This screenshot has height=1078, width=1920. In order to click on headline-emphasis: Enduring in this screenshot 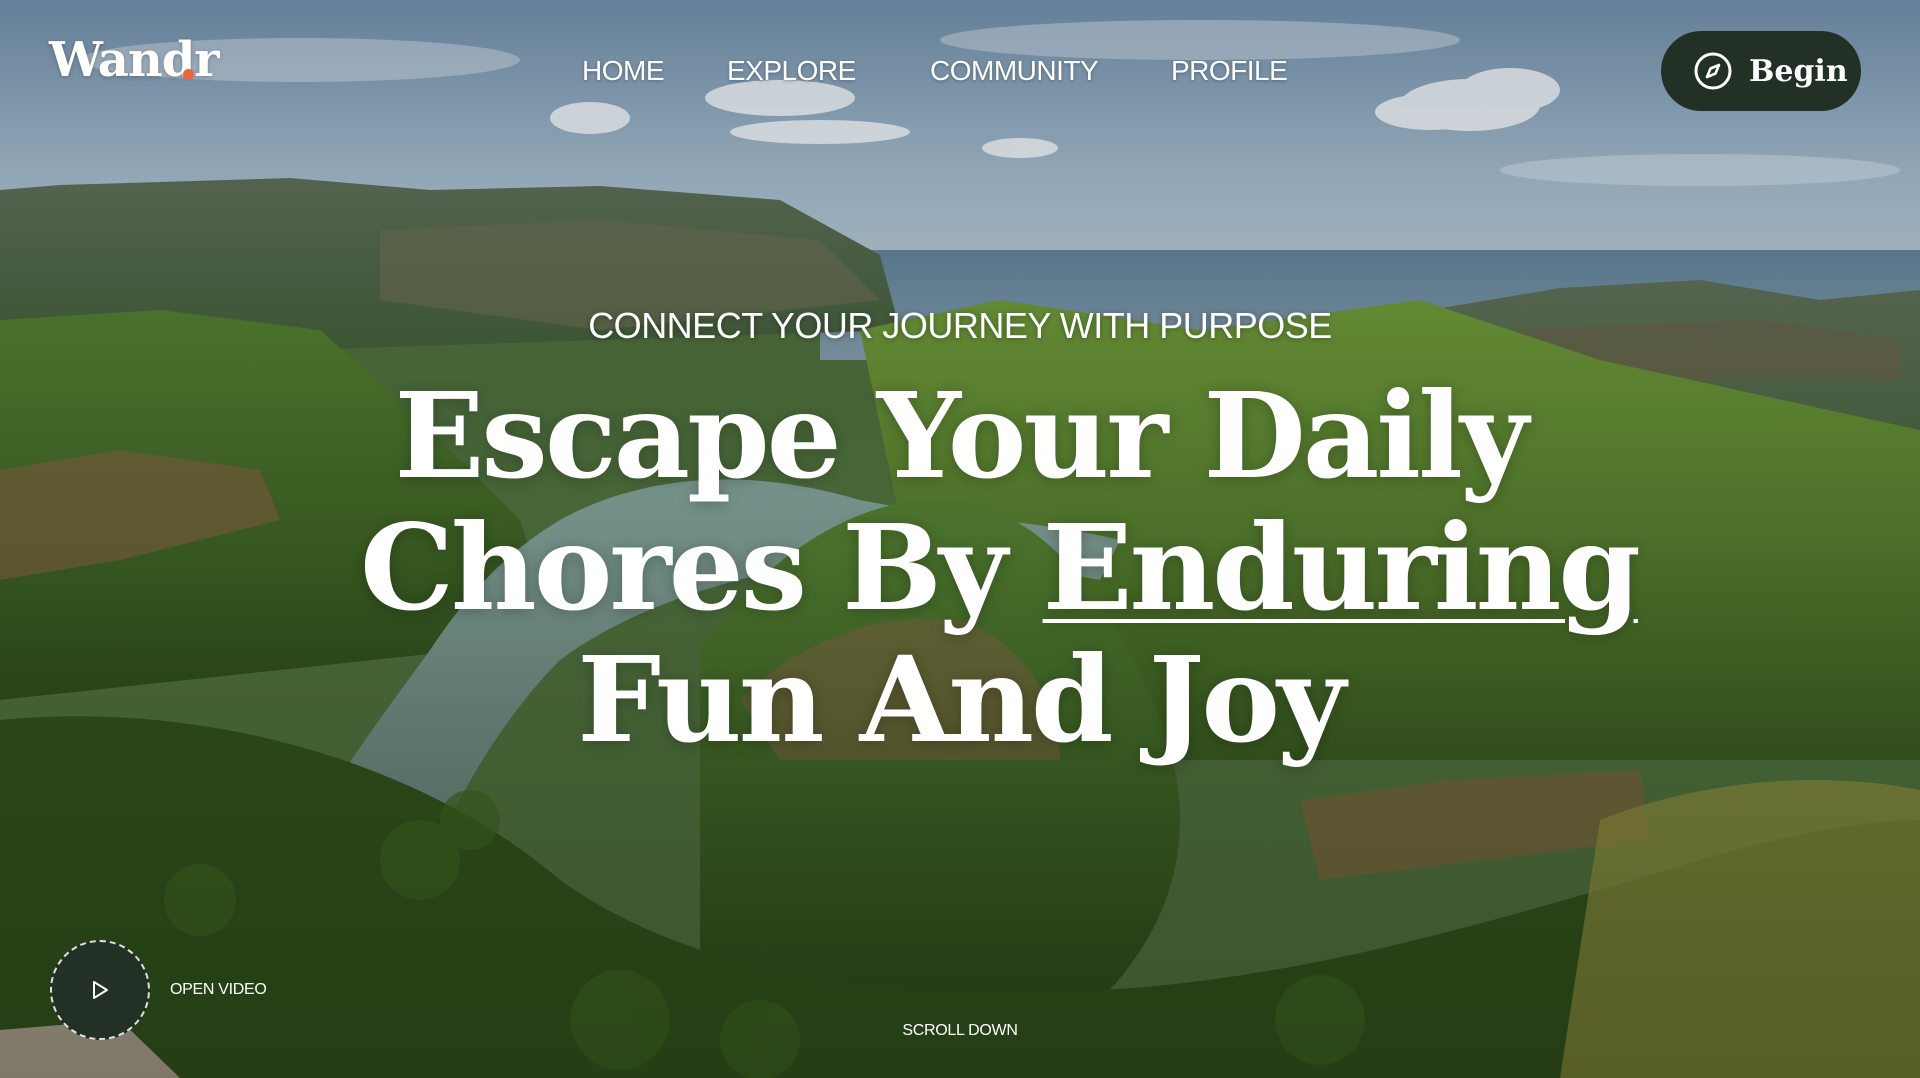, I will do `click(1341, 567)`.